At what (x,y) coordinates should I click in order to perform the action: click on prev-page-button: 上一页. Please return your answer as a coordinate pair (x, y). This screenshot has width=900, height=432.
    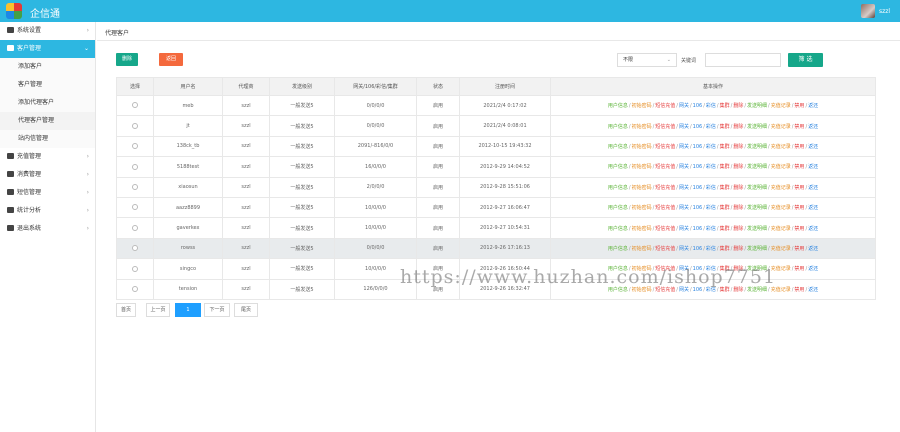
    Looking at the image, I should click on (158, 310).